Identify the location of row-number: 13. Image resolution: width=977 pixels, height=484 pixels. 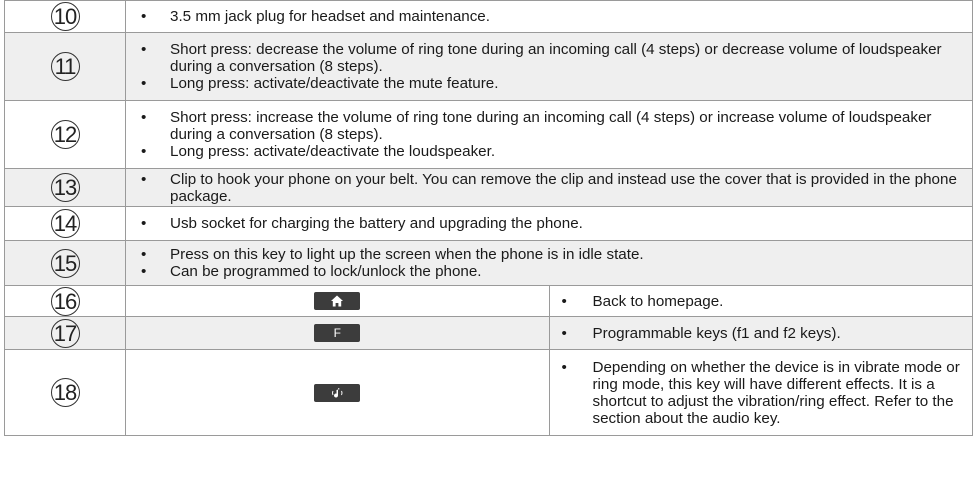
(65, 187).